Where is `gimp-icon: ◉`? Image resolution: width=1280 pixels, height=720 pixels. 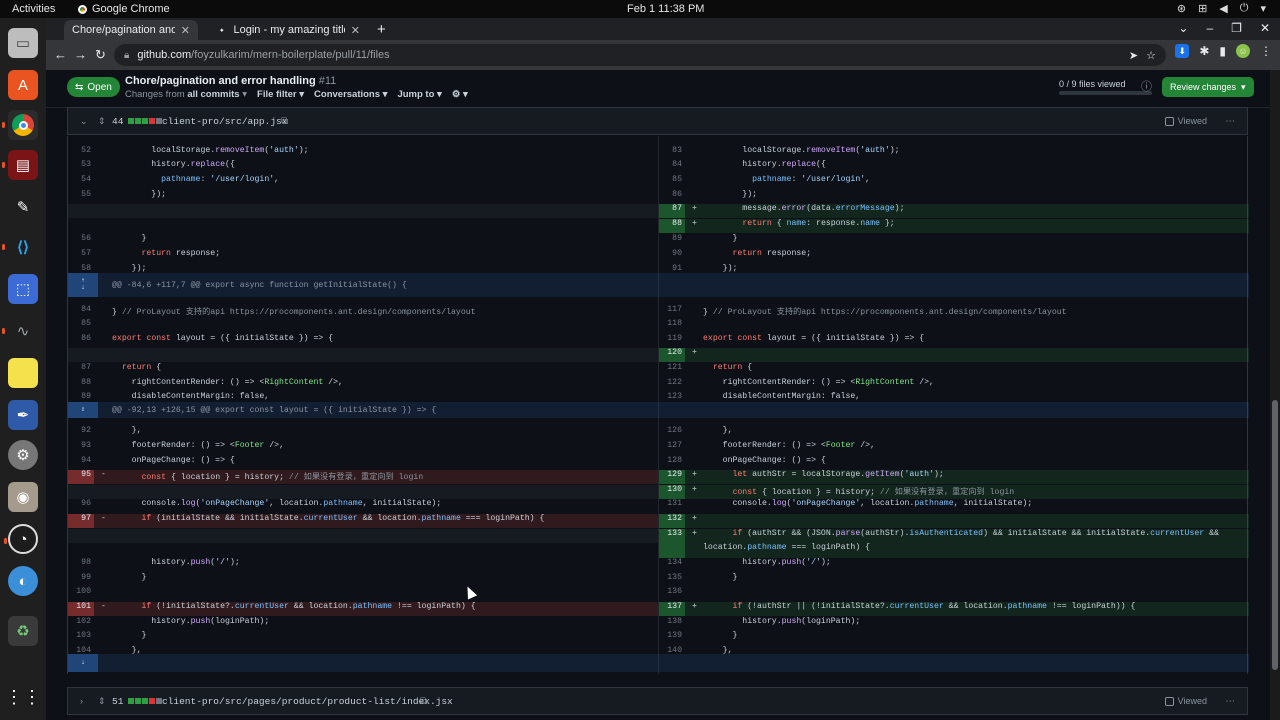 gimp-icon: ◉ is located at coordinates (23, 497).